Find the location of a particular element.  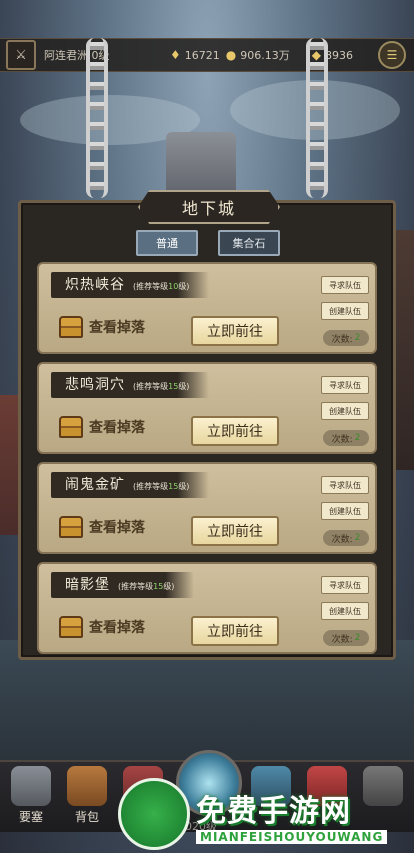

nav-settings is located at coordinates (383, 795).